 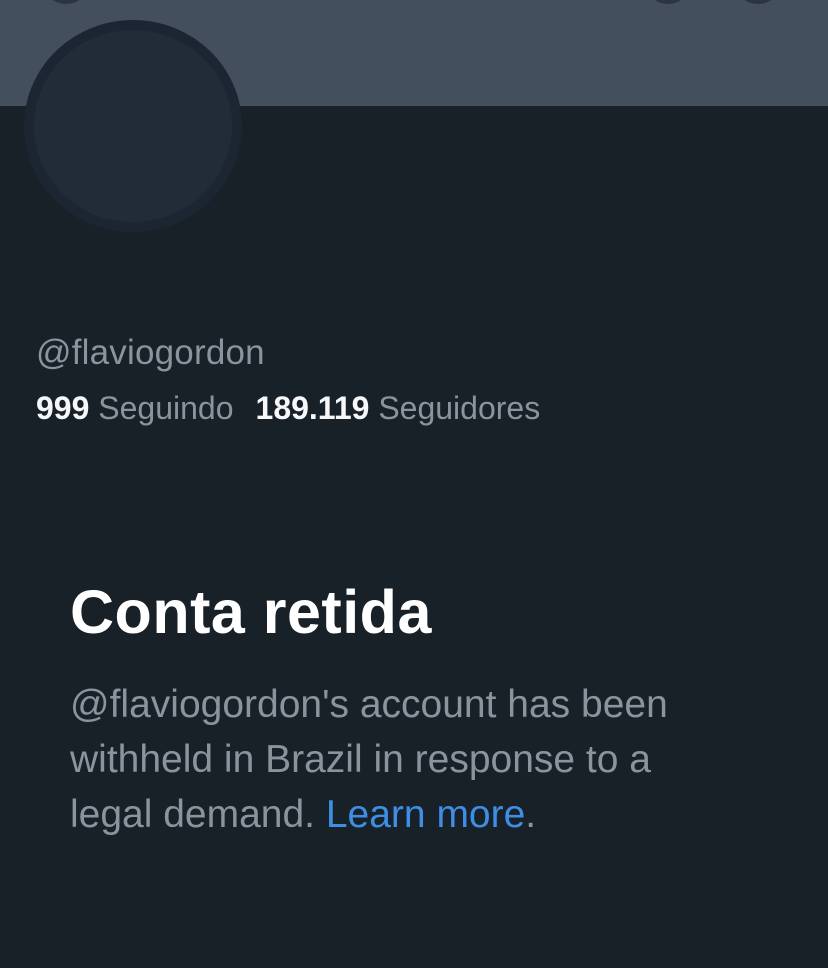 What do you see at coordinates (758, 2) in the screenshot?
I see `more-options-button` at bounding box center [758, 2].